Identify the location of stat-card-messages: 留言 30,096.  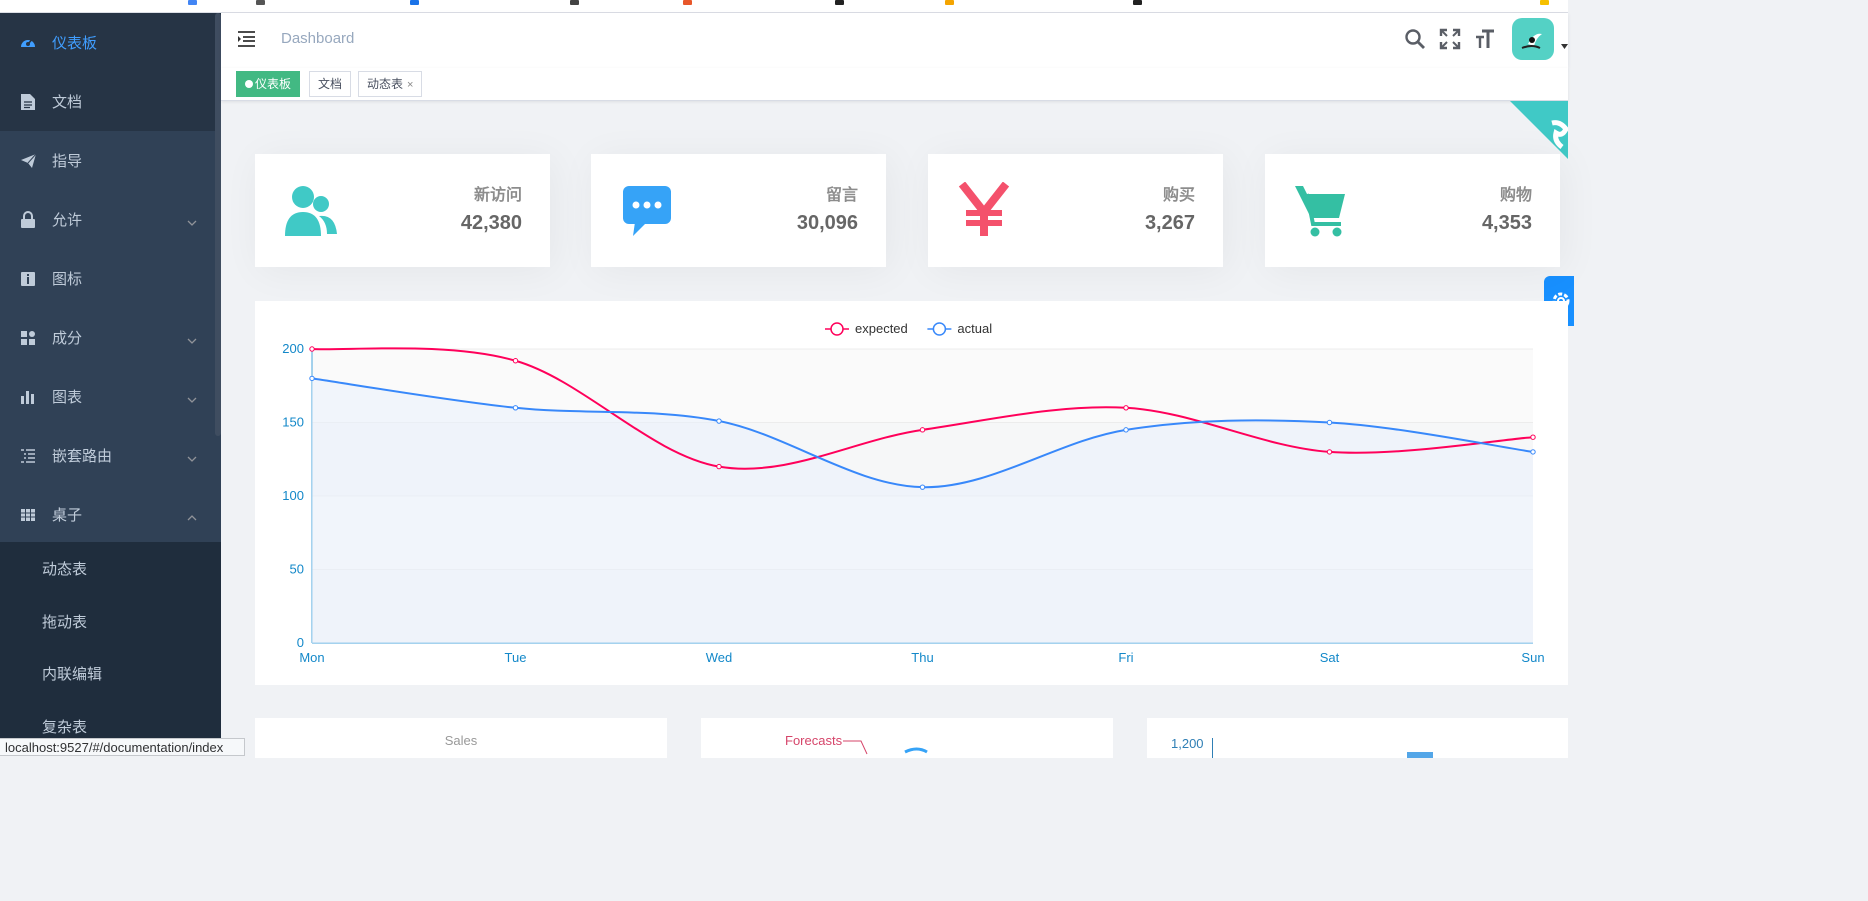
(738, 210).